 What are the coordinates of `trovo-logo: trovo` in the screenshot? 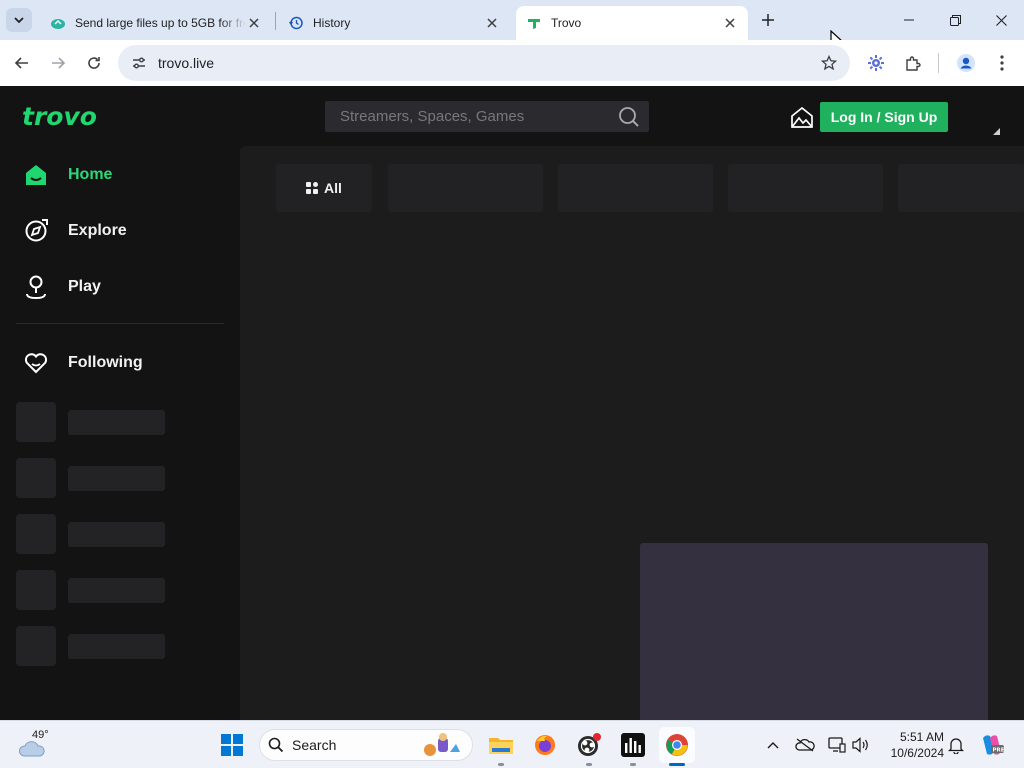 It's located at (63, 118).